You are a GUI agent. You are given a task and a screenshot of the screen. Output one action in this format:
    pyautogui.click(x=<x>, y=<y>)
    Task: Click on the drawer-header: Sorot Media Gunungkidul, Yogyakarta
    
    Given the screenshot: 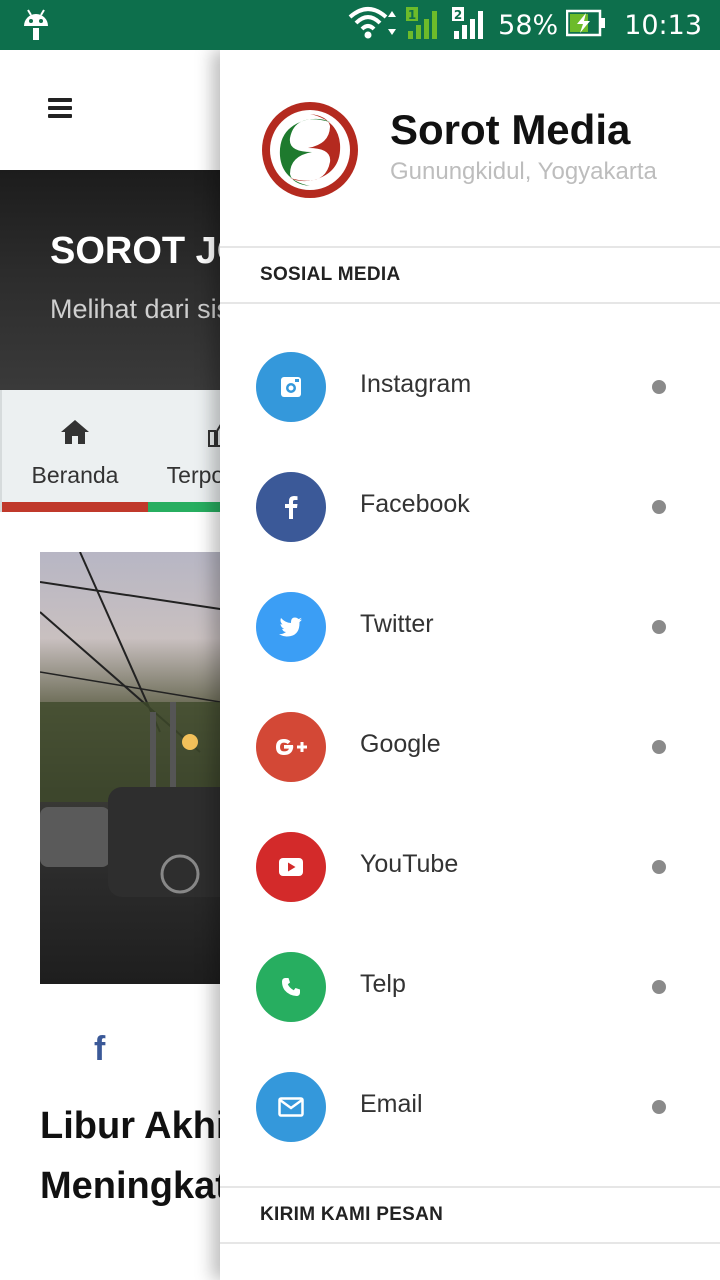 What is the action you would take?
    pyautogui.click(x=470, y=148)
    